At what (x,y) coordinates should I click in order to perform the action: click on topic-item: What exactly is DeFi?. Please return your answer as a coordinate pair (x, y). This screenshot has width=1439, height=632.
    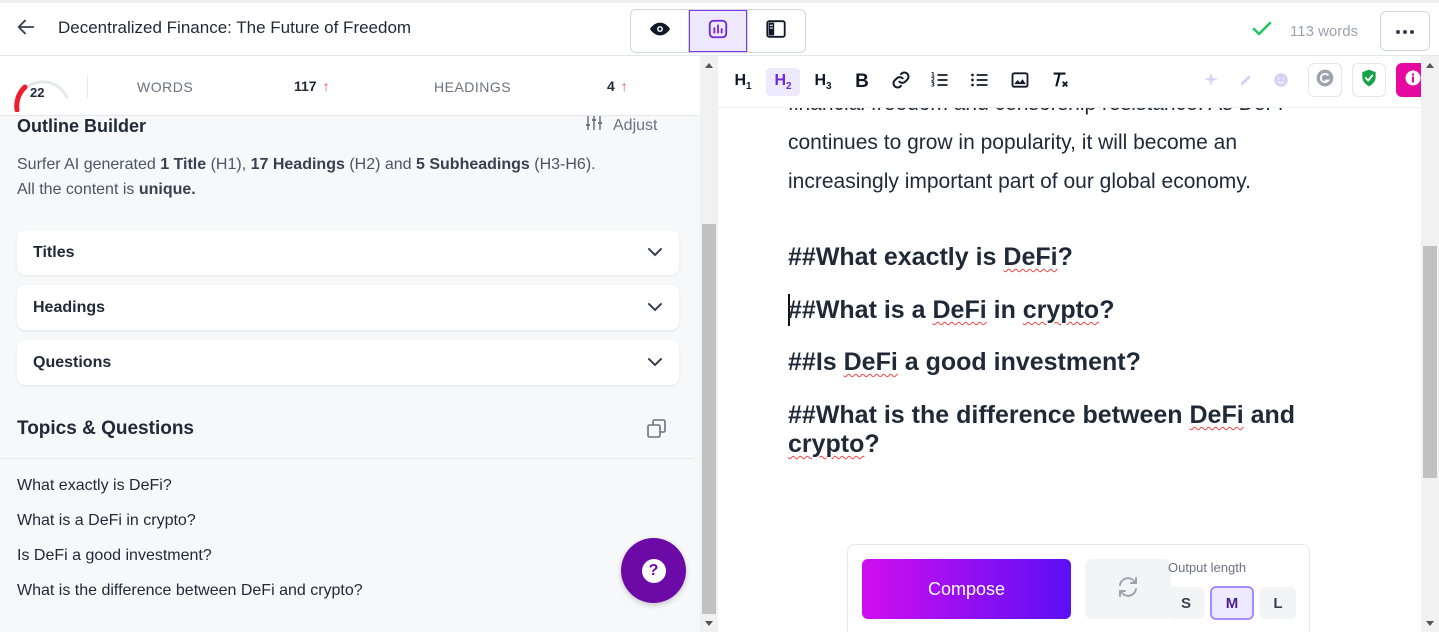
    Looking at the image, I should click on (94, 486).